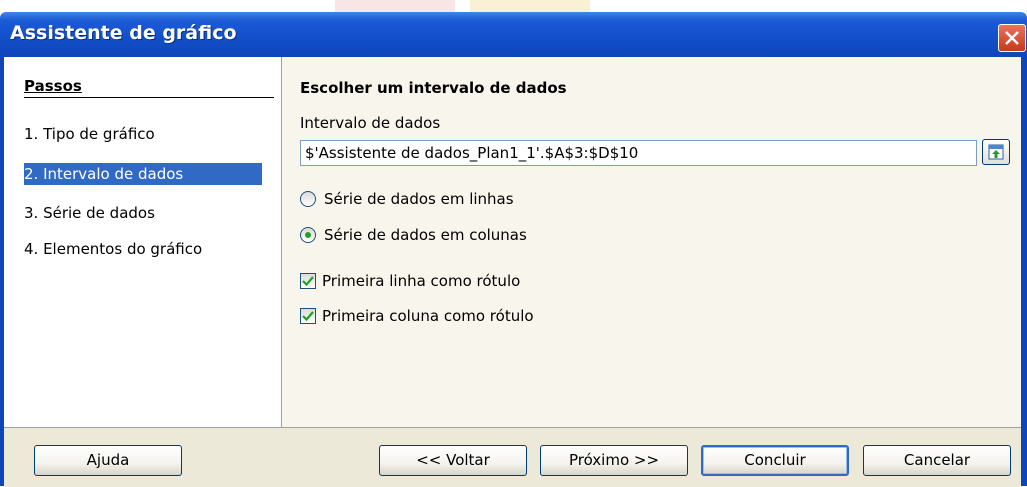 The image size is (1027, 487). I want to click on step-chart-elements: 4. Elementos do gráfico, so click(113, 249).